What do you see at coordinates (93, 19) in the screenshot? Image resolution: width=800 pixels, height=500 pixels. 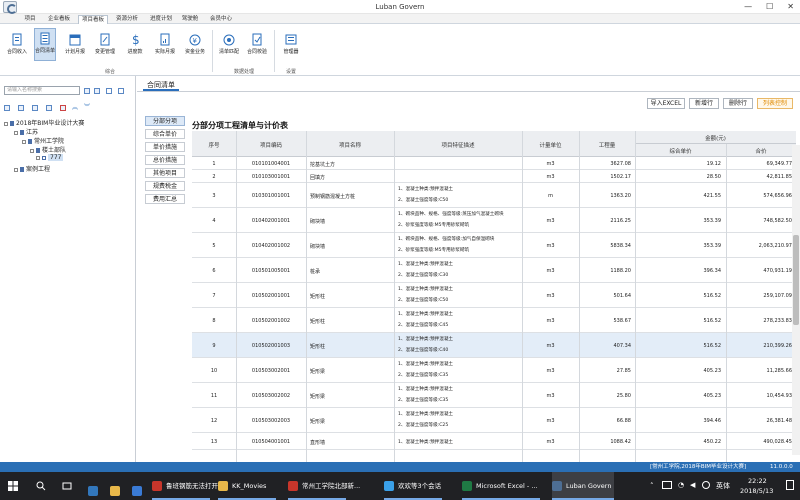 I see `menu-tab-project-board: 项目看板` at bounding box center [93, 19].